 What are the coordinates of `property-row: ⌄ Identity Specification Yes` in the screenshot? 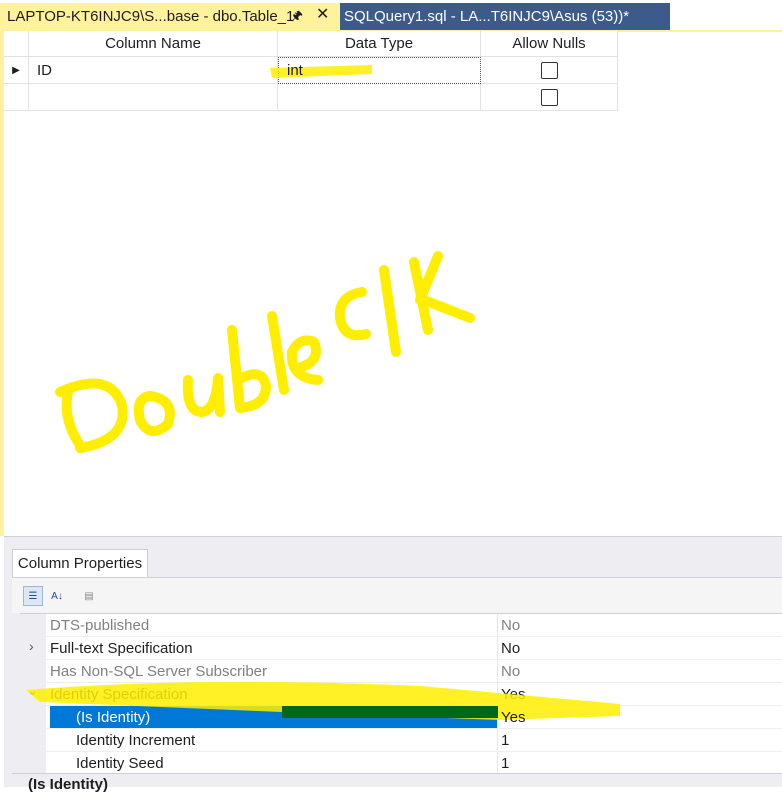 It's located at (401, 694).